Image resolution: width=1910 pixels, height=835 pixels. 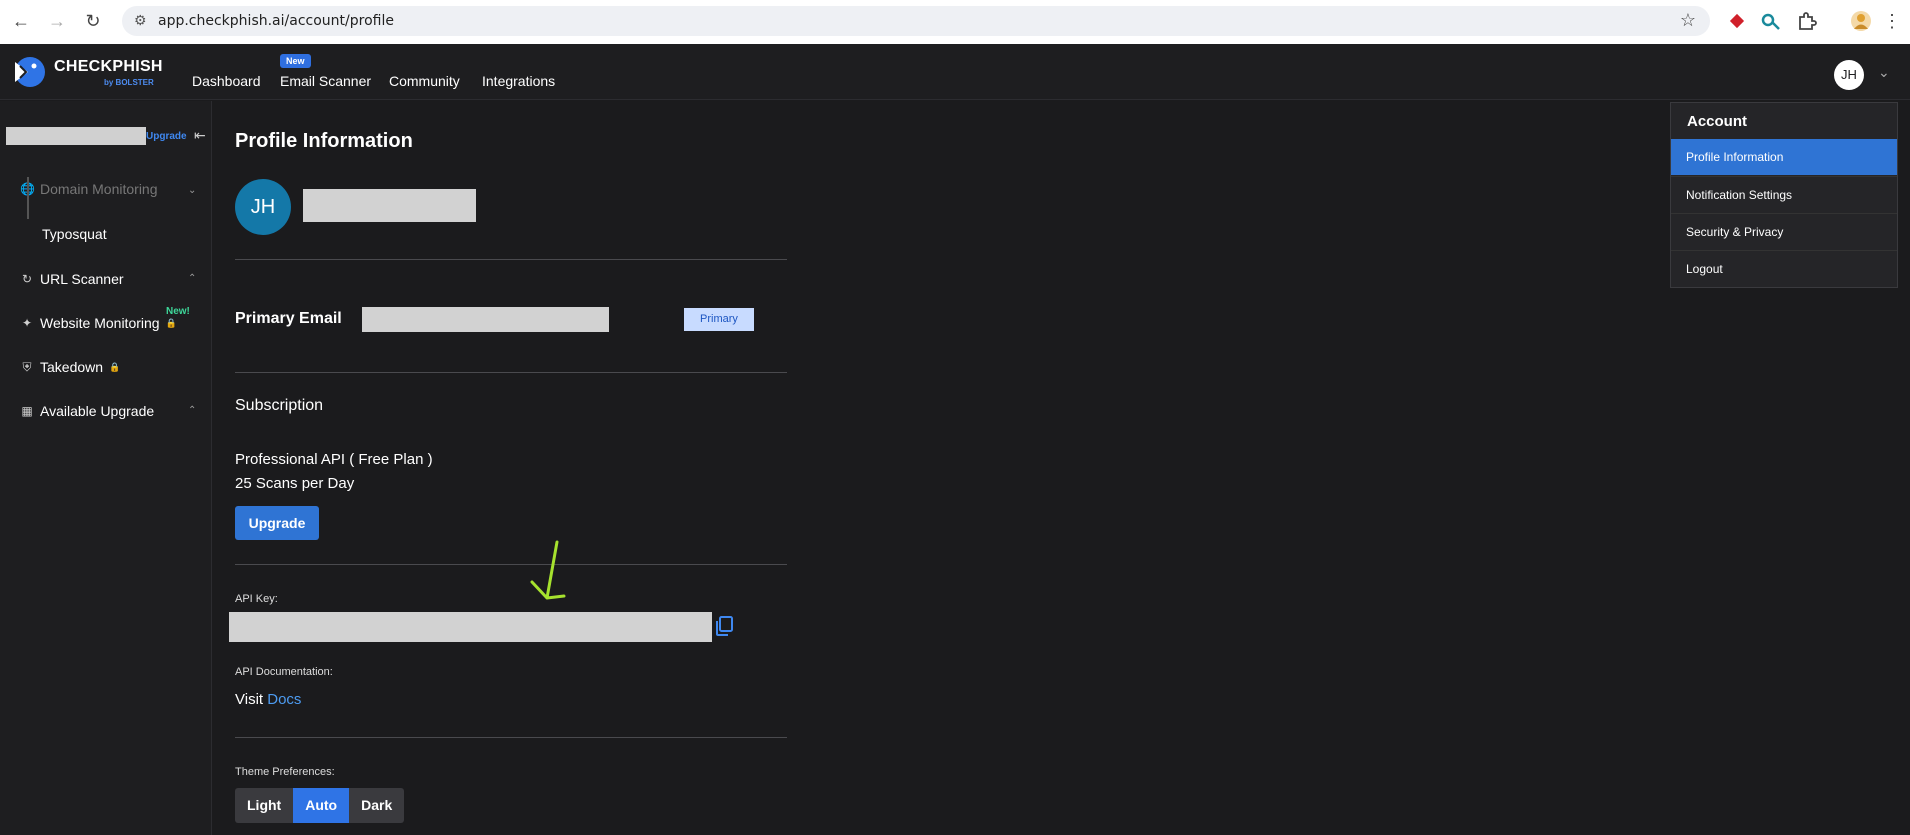 I want to click on browser-menu-icon: ⋮, so click(x=1892, y=21).